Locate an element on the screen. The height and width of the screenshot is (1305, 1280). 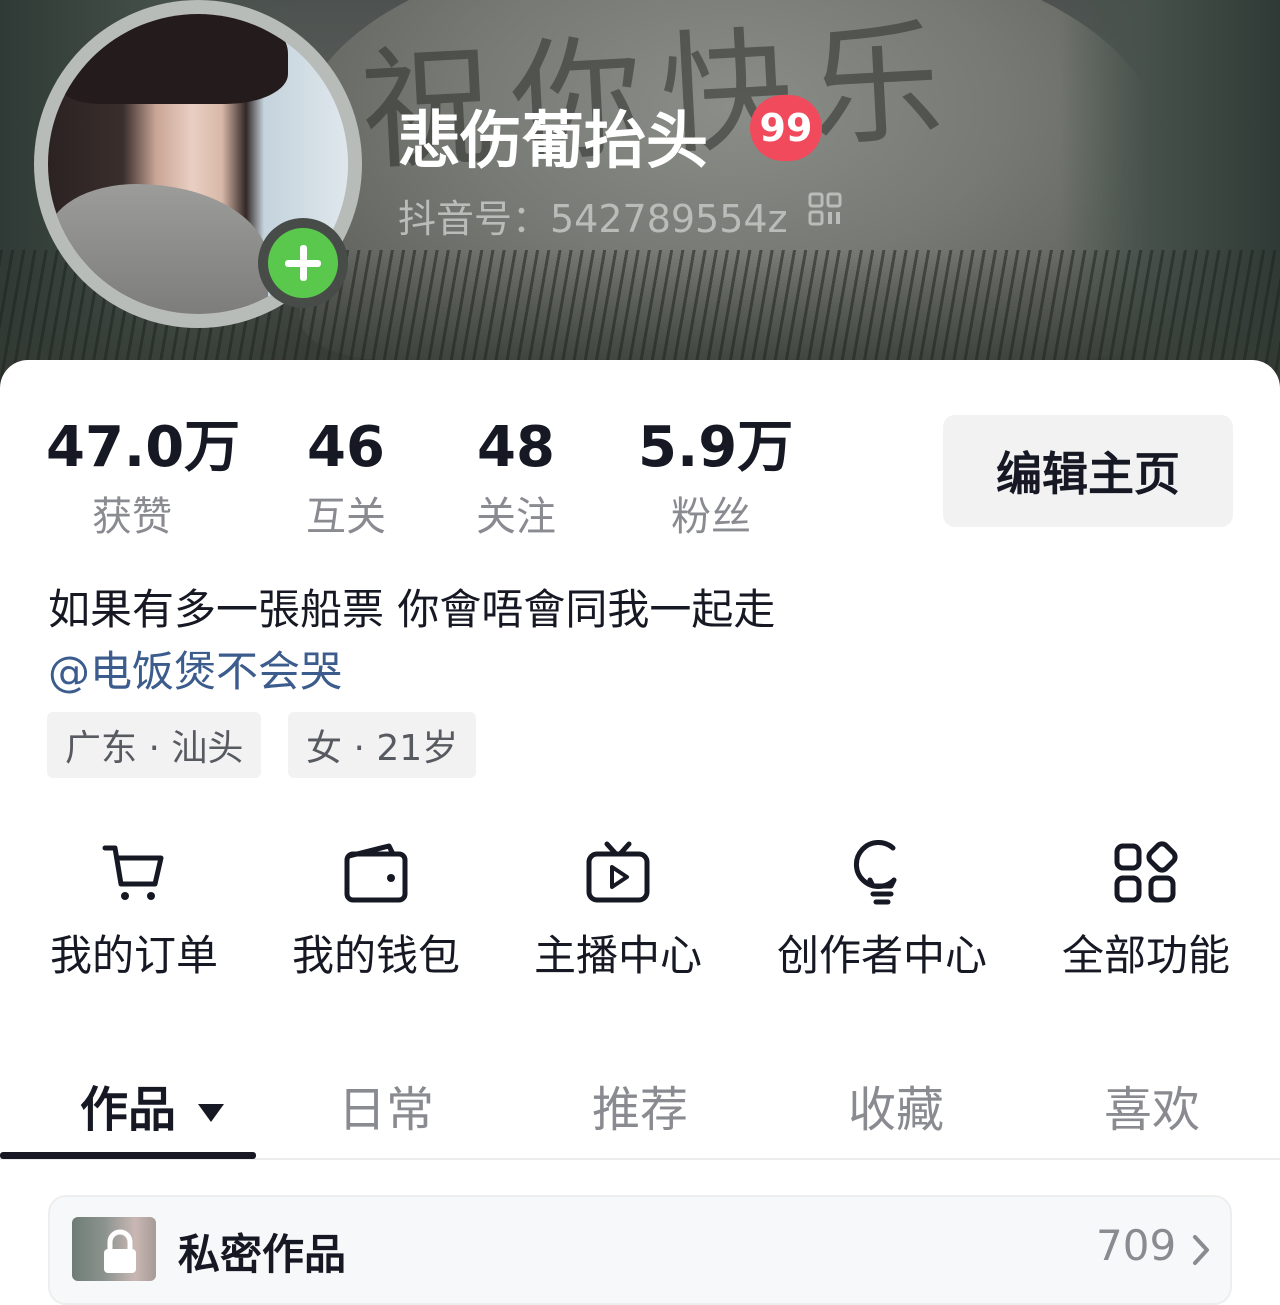
my-orders-label: 我的订单 is located at coordinates (133, 955).